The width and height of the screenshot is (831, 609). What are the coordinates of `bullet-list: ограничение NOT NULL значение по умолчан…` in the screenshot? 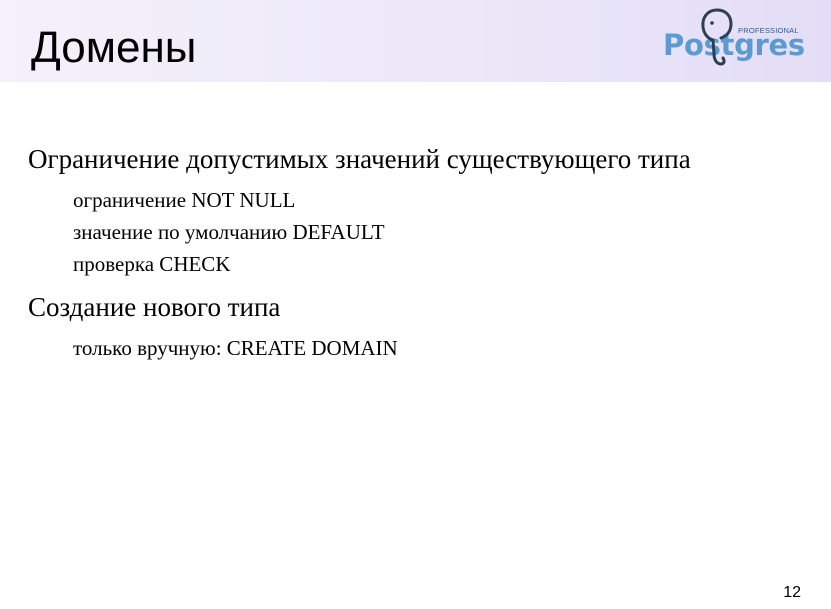 It's located at (440, 232).